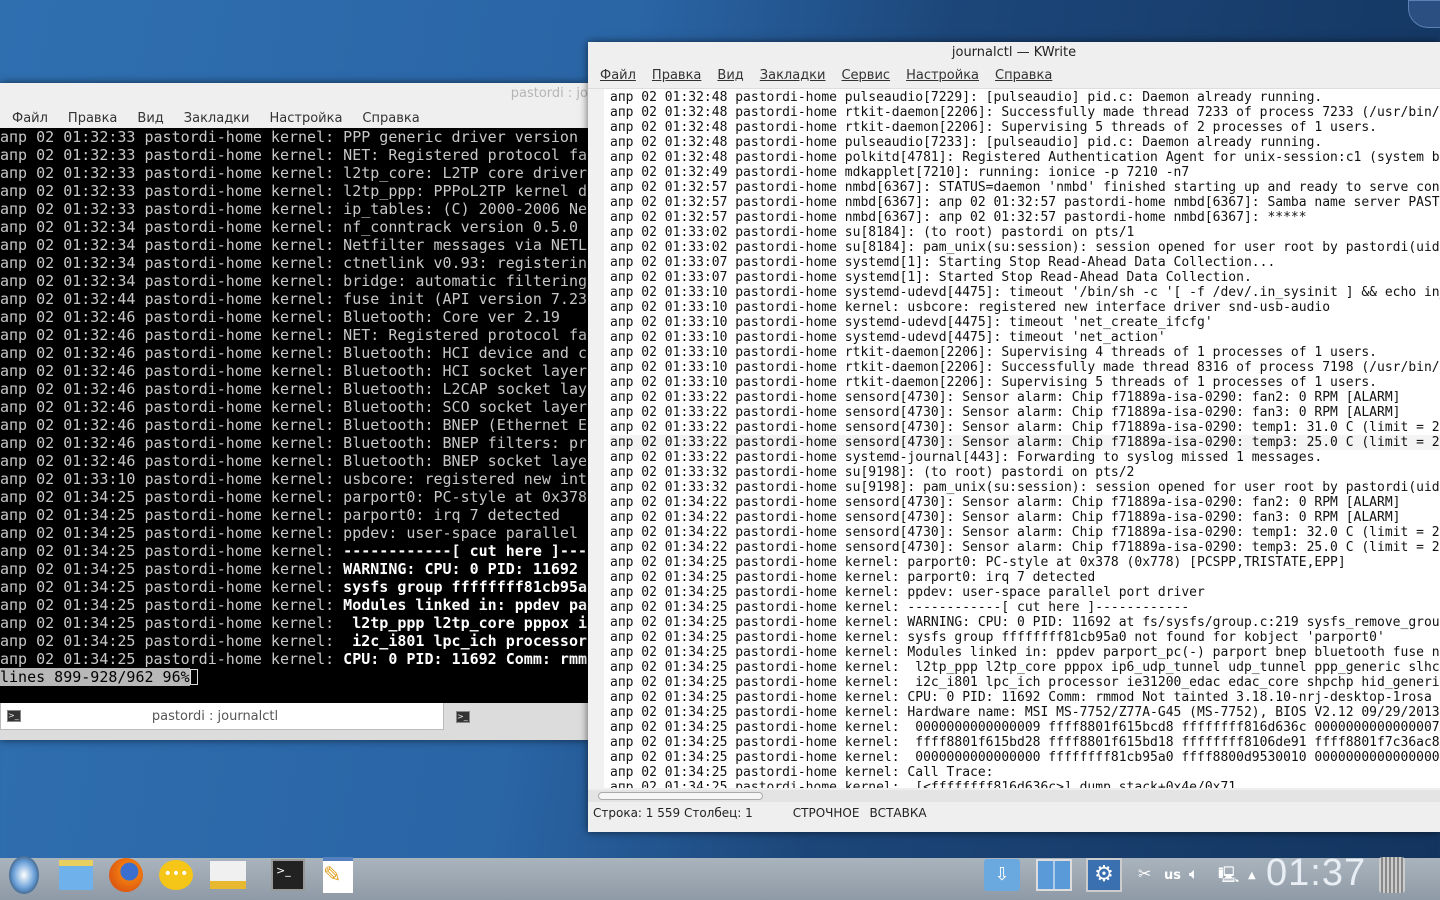 This screenshot has width=1440, height=900. What do you see at coordinates (176, 875) in the screenshot?
I see `chat-icon: •••` at bounding box center [176, 875].